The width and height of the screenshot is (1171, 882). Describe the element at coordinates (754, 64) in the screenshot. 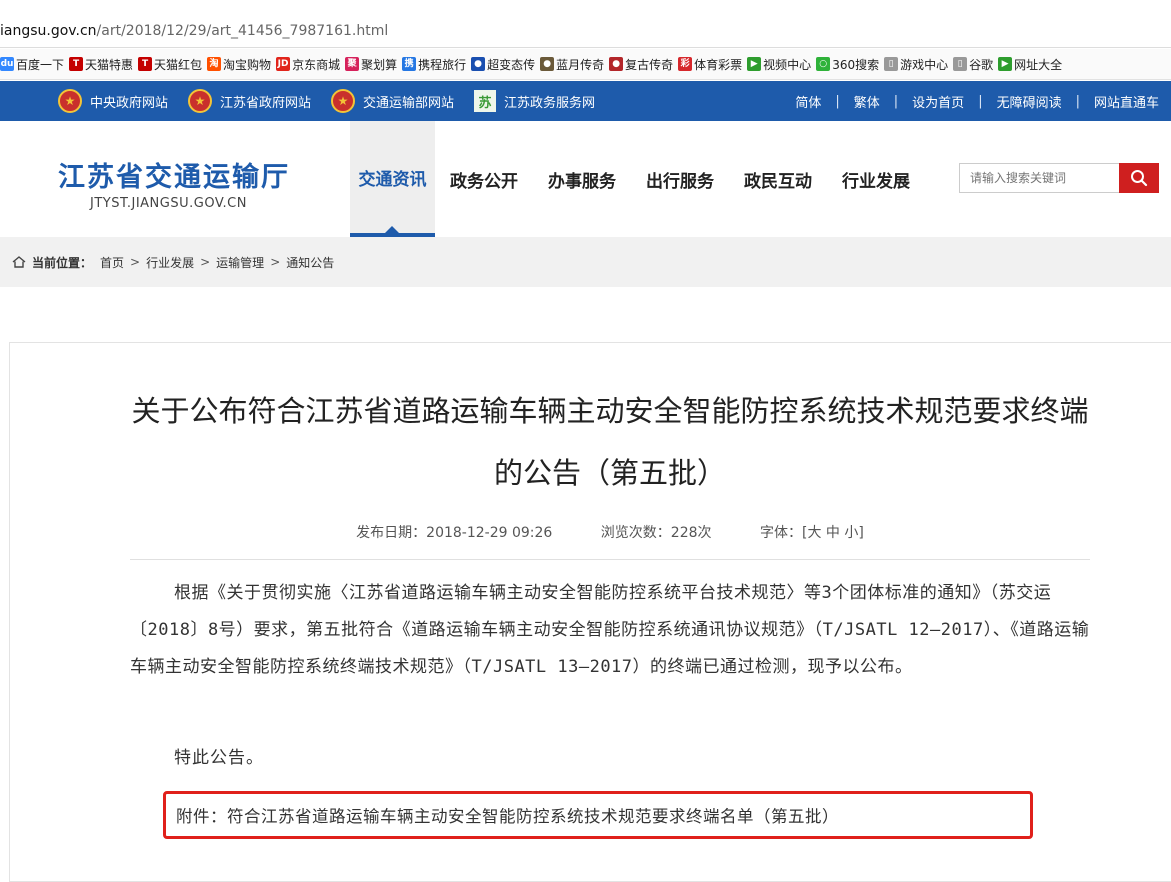

I see `video-icon: ▶` at that location.